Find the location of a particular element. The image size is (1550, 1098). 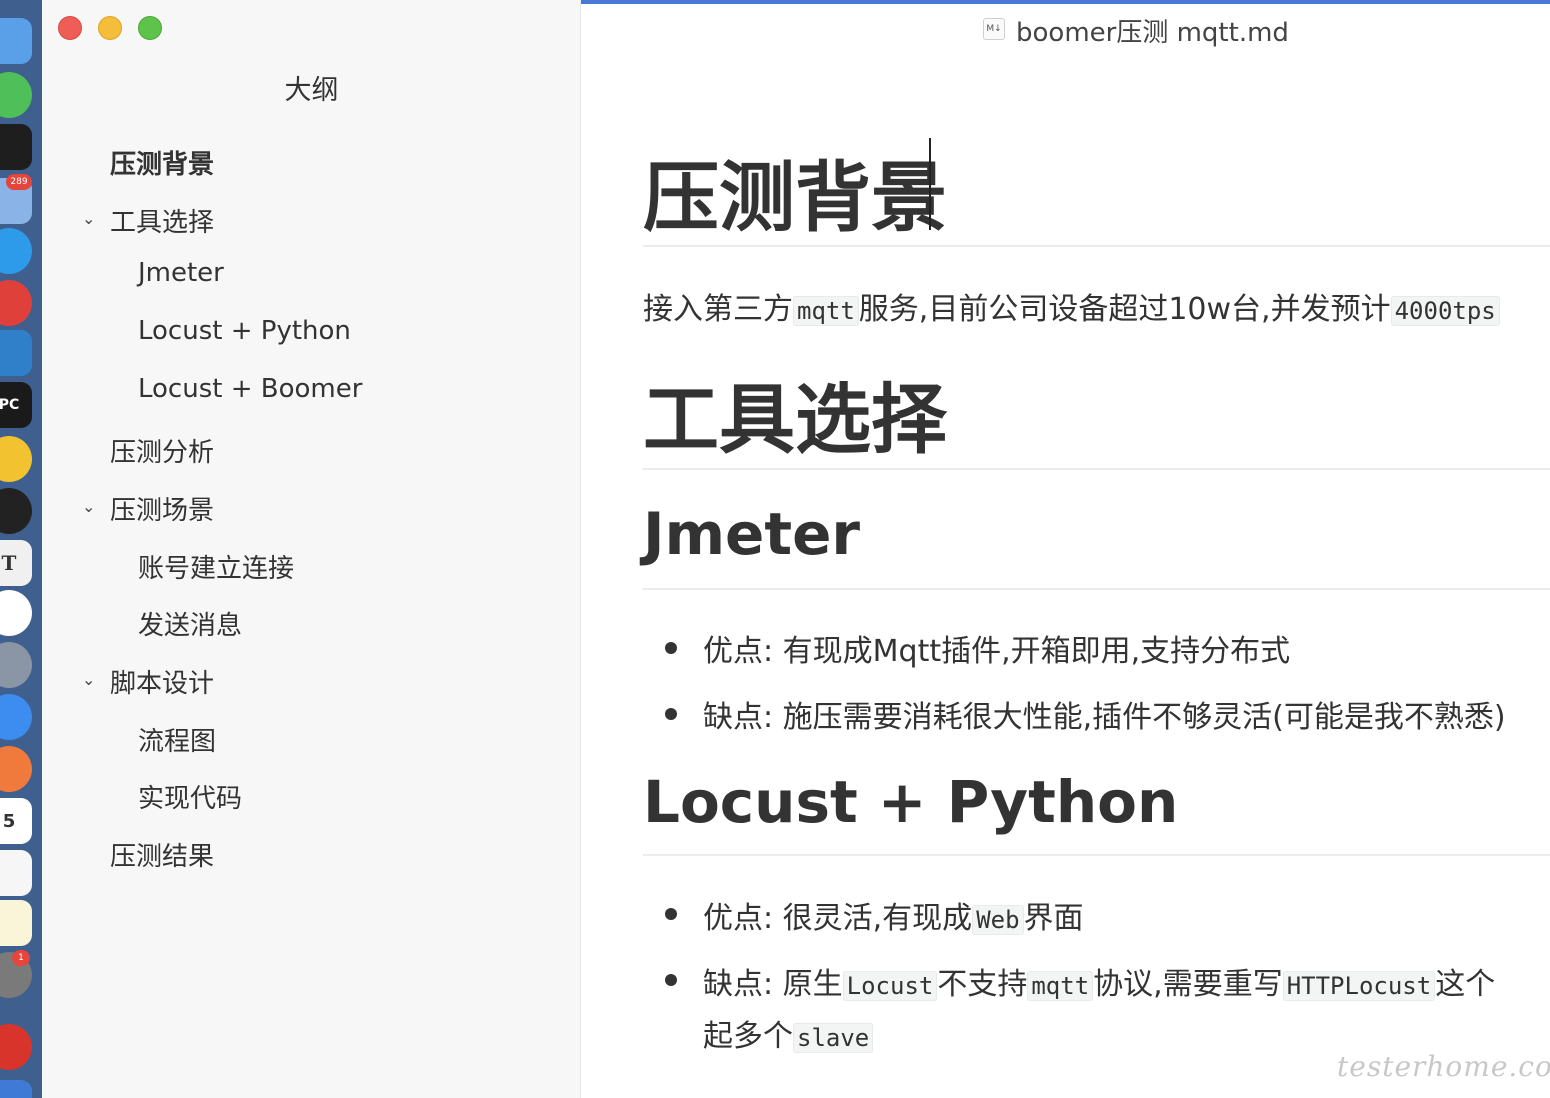

tasks-icon is located at coordinates (16, 613).